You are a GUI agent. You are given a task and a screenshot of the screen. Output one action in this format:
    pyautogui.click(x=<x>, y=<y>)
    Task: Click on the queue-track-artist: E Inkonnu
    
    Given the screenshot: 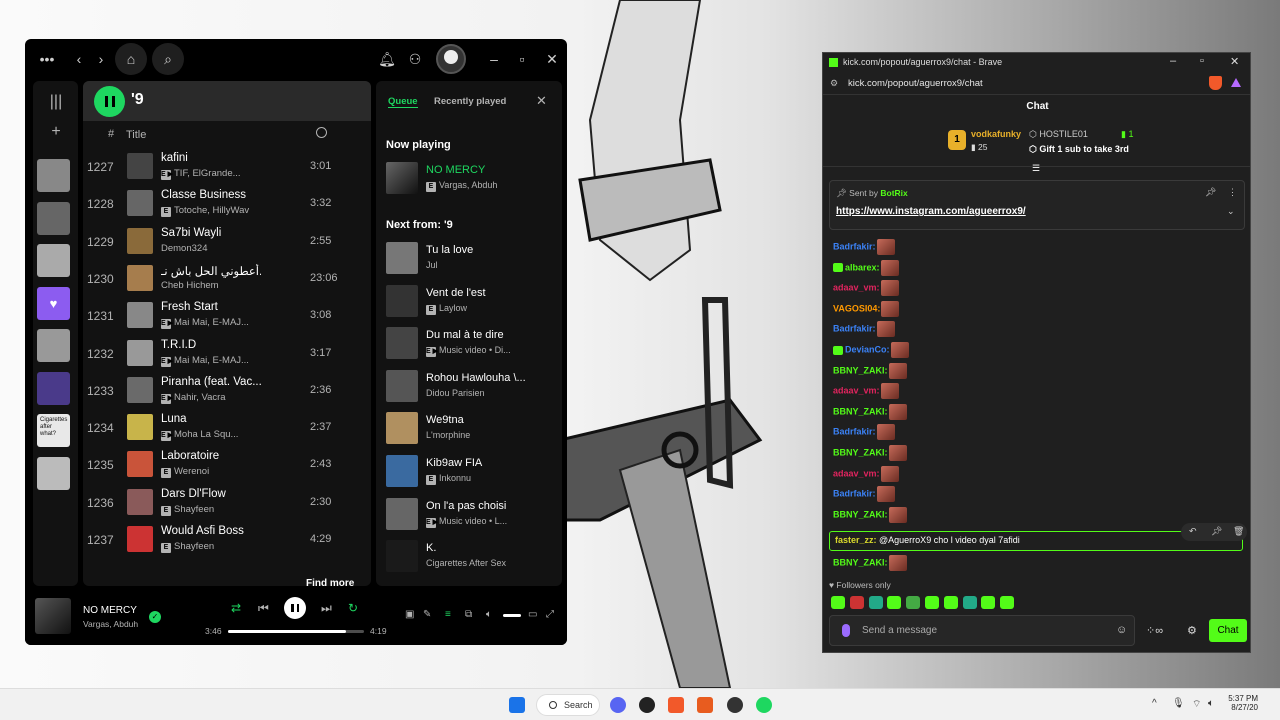 What is the action you would take?
    pyautogui.click(x=493, y=479)
    